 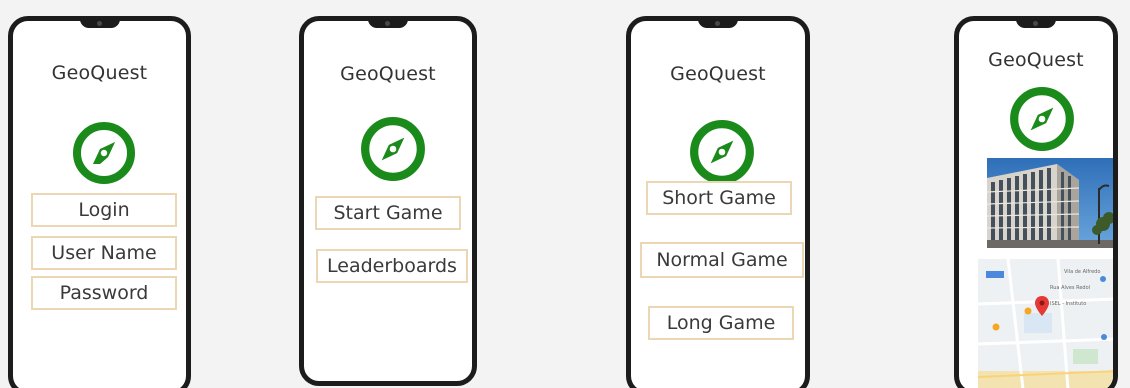 What do you see at coordinates (1070, 288) in the screenshot?
I see `map-label: Rua Alves Redol` at bounding box center [1070, 288].